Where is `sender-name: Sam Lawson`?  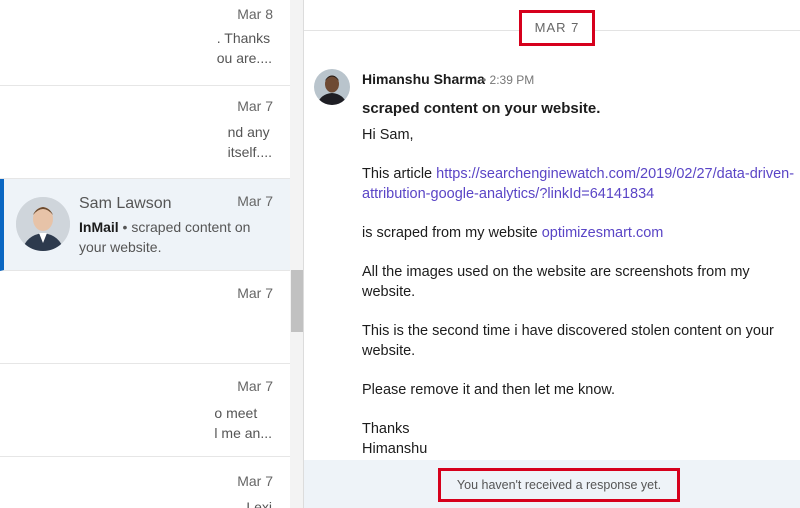 sender-name: Sam Lawson is located at coordinates (125, 203).